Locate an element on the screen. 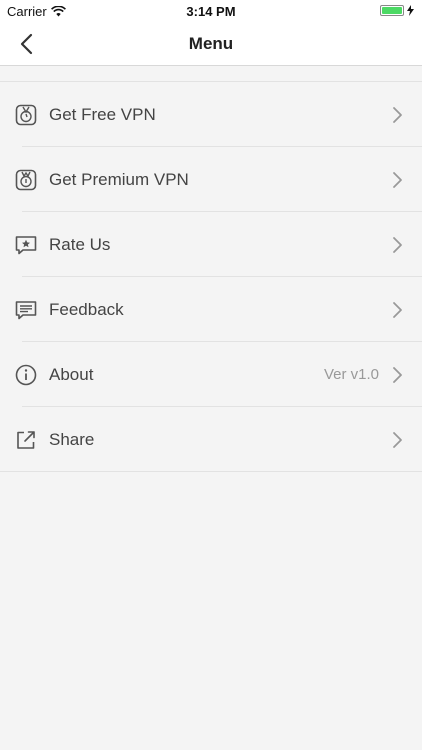  menu-item-get-free-vpn: Get Free VPN is located at coordinates (211, 114).